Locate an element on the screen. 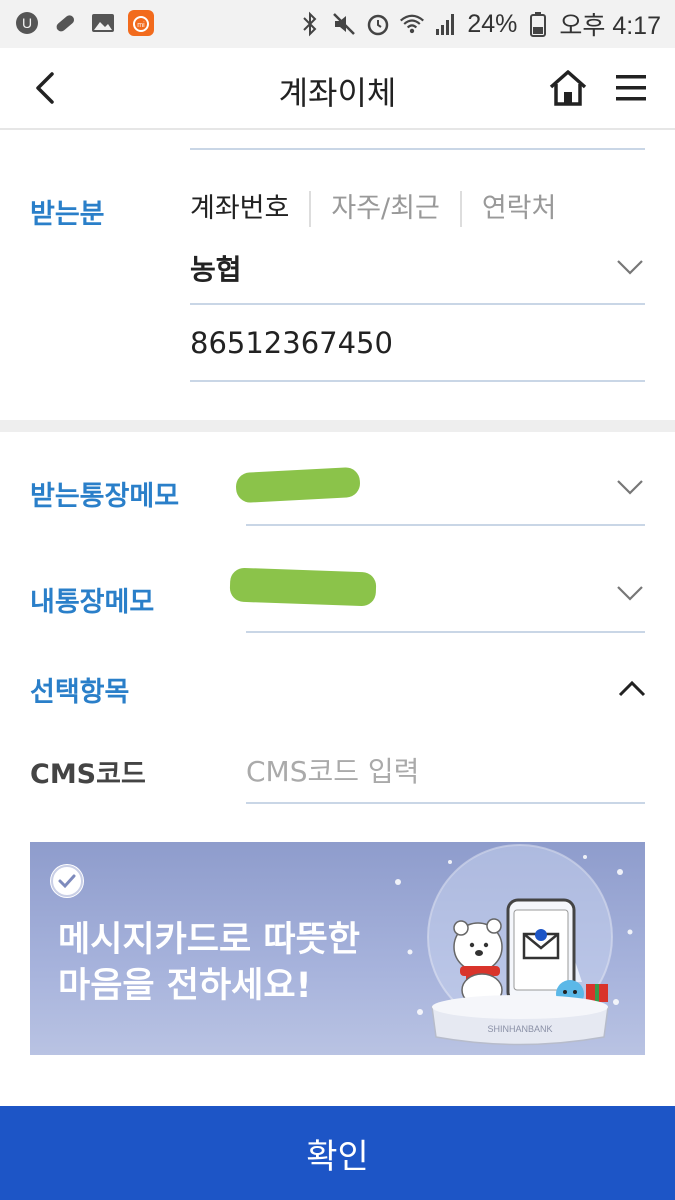  redacted-receiver-memo is located at coordinates (298, 485).